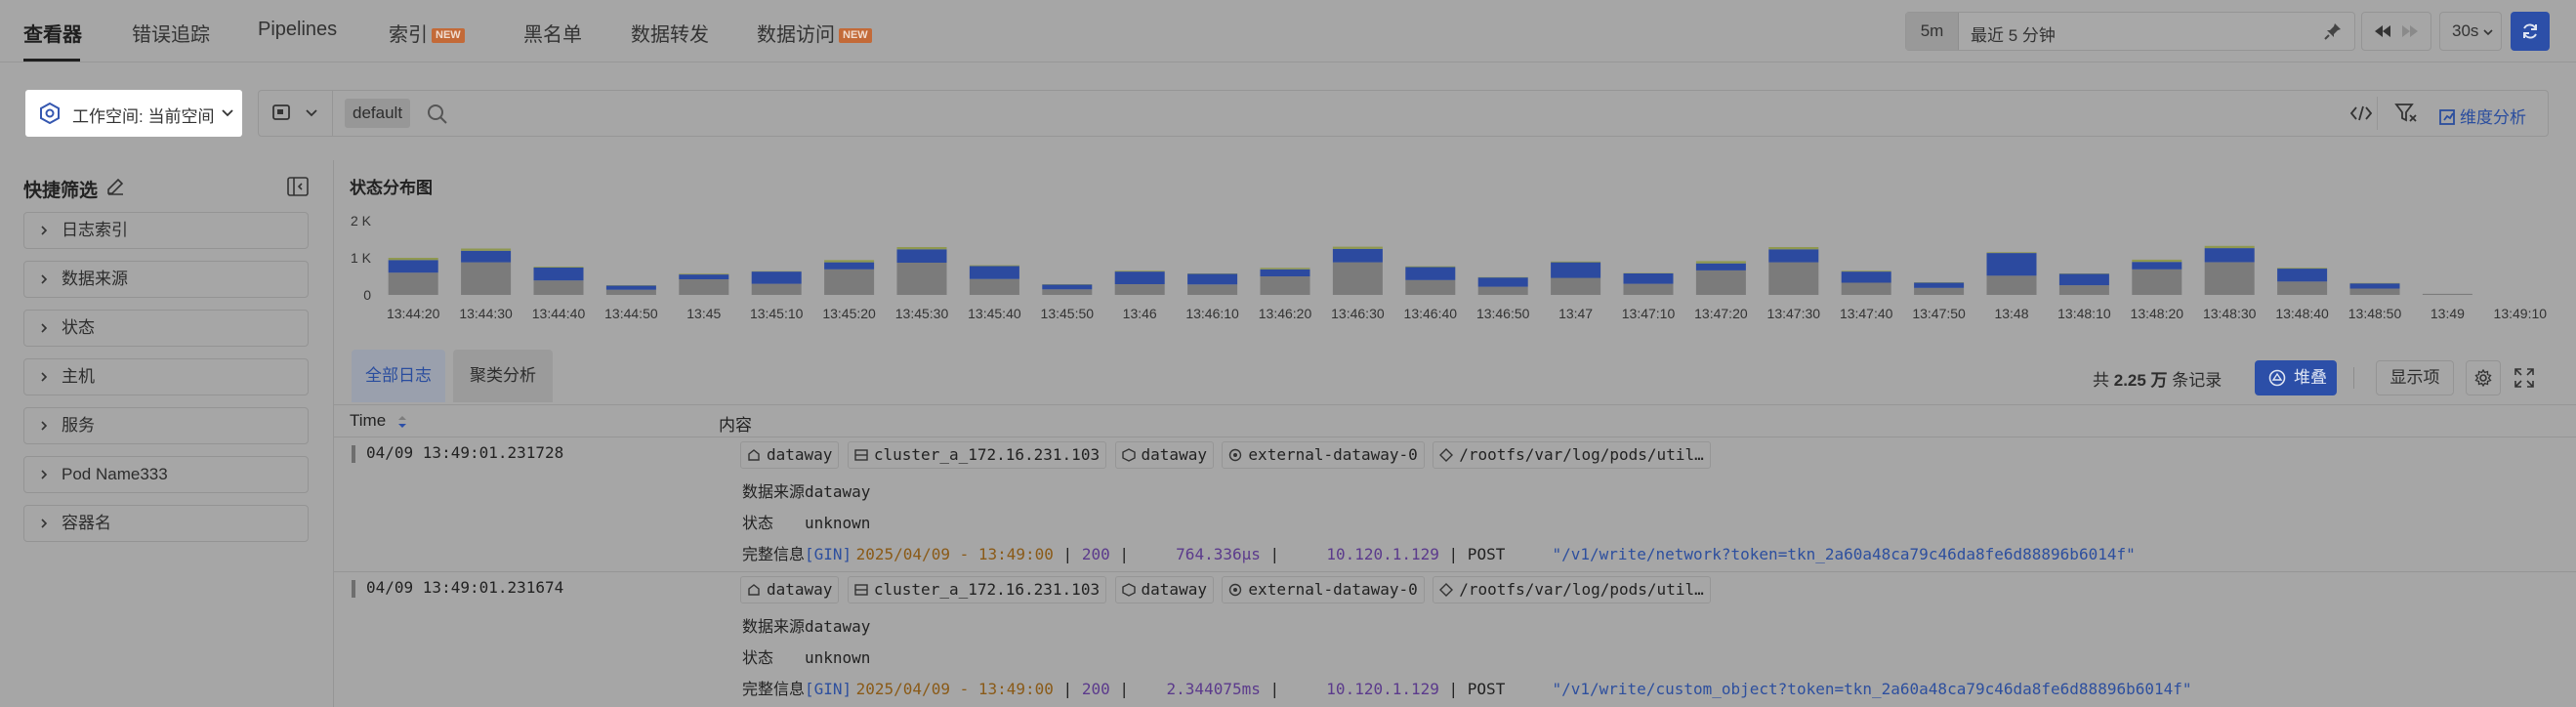  Describe the element at coordinates (427, 33) in the screenshot. I see `tab-index: 索引 NEW` at that location.